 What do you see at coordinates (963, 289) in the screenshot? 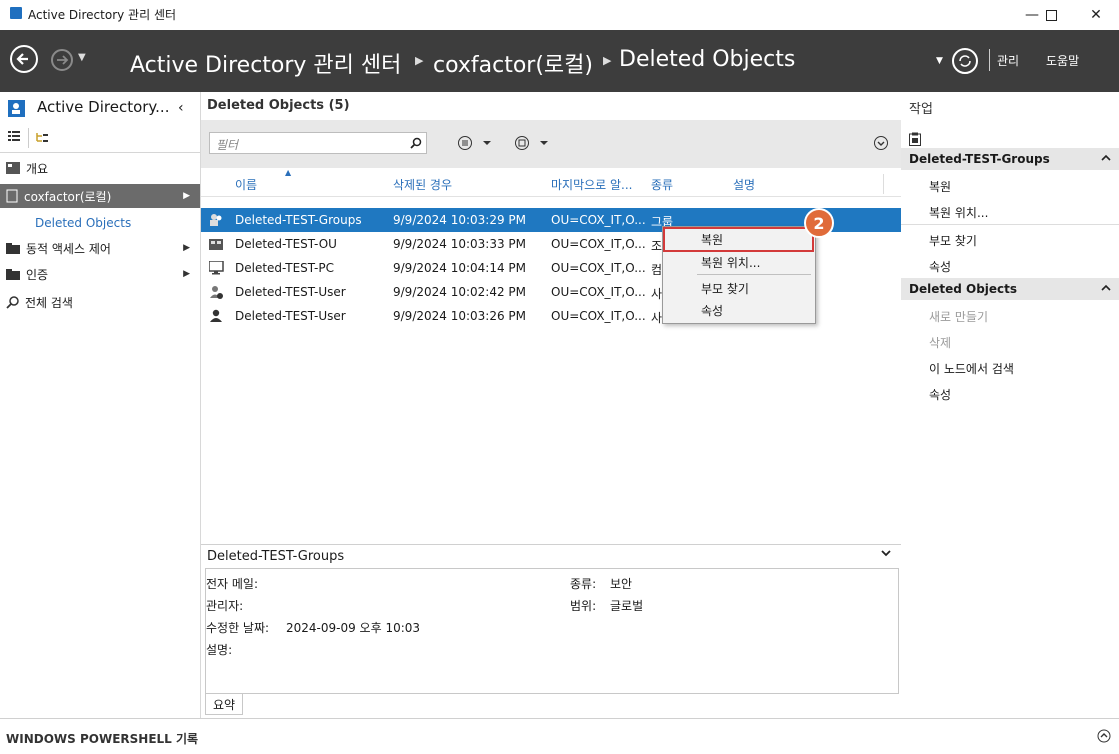
I see `section-label: Deleted Objects` at bounding box center [963, 289].